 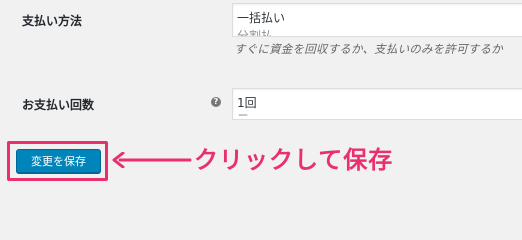 What do you see at coordinates (52, 21) in the screenshot?
I see `payment-method-label: 支払い方法` at bounding box center [52, 21].